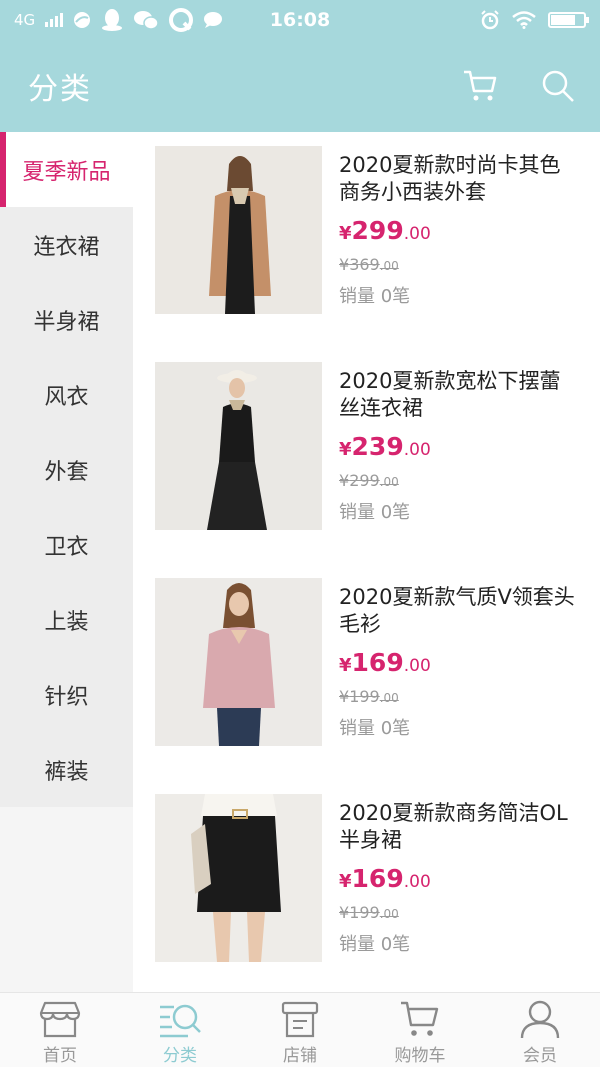 This screenshot has width=600, height=1067. Describe the element at coordinates (66, 697) in the screenshot. I see `sidebar-item-label: 针织` at that location.